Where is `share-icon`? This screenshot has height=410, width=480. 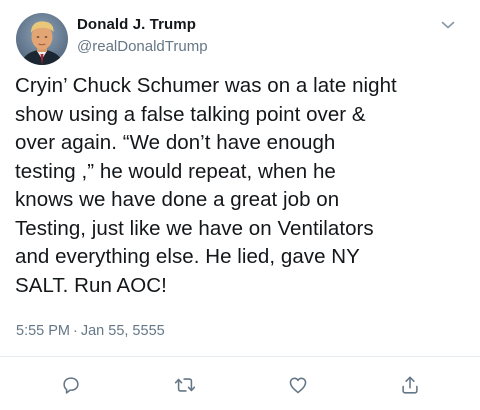 share-icon is located at coordinates (410, 385).